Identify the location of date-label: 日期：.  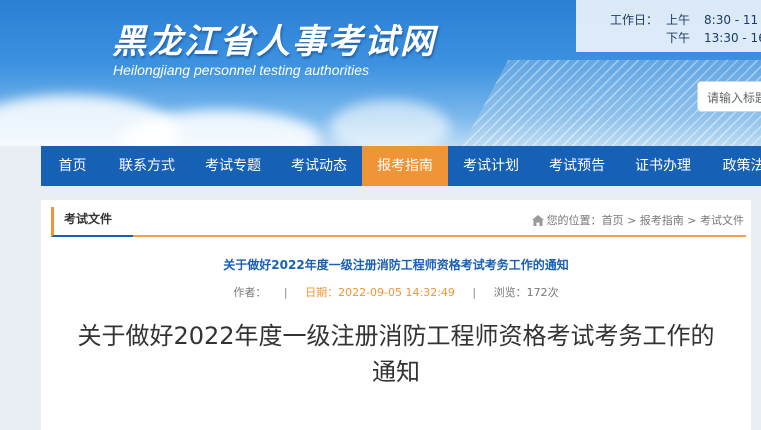
(322, 292).